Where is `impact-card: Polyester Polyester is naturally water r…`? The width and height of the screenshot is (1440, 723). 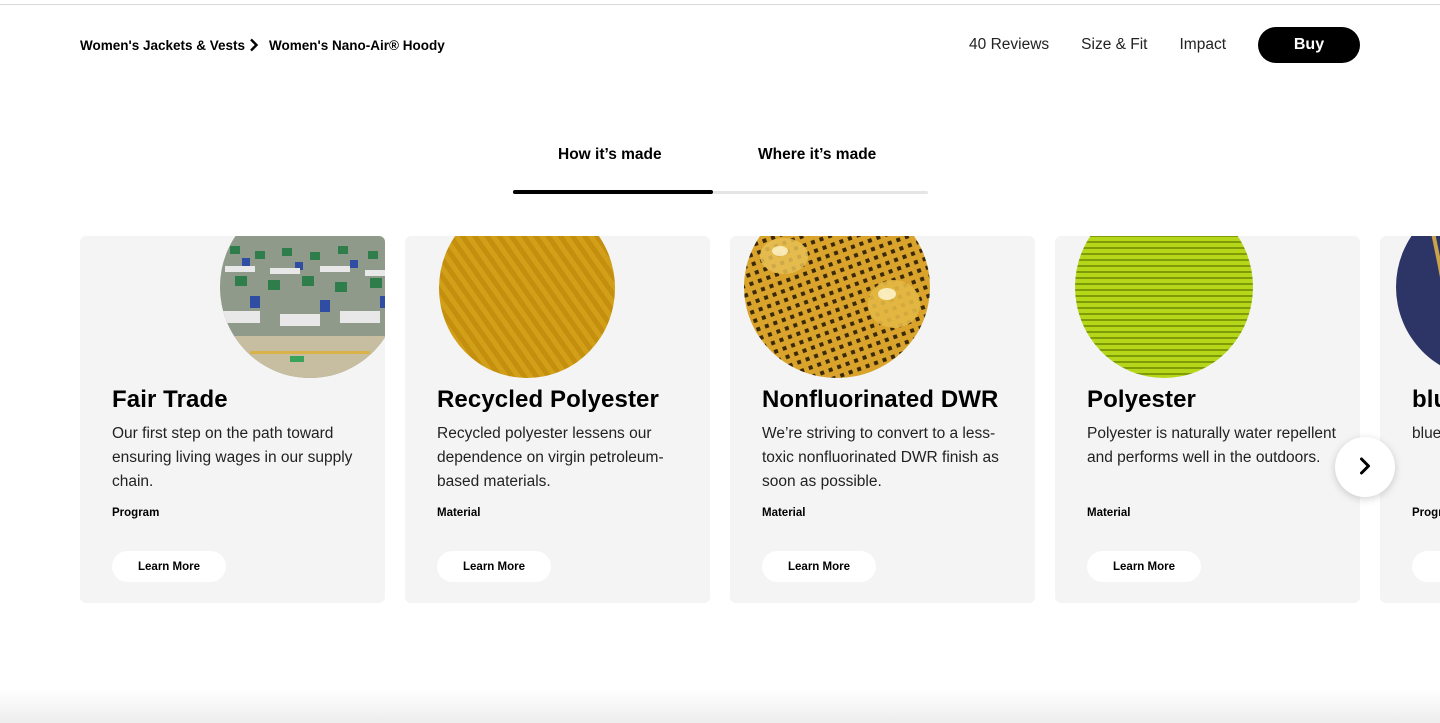
impact-card: Polyester Polyester is naturally water r… is located at coordinates (1207, 419).